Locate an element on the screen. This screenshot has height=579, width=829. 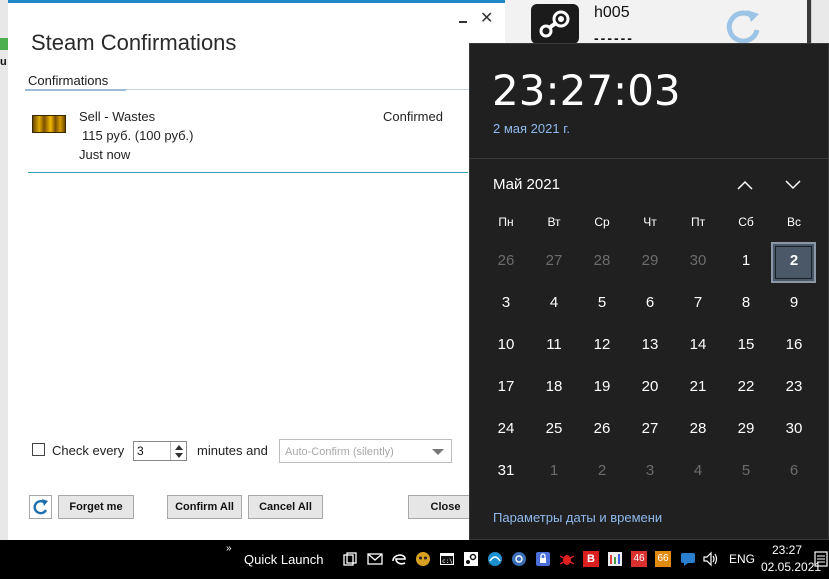
calendar-day: 23 is located at coordinates (794, 386).